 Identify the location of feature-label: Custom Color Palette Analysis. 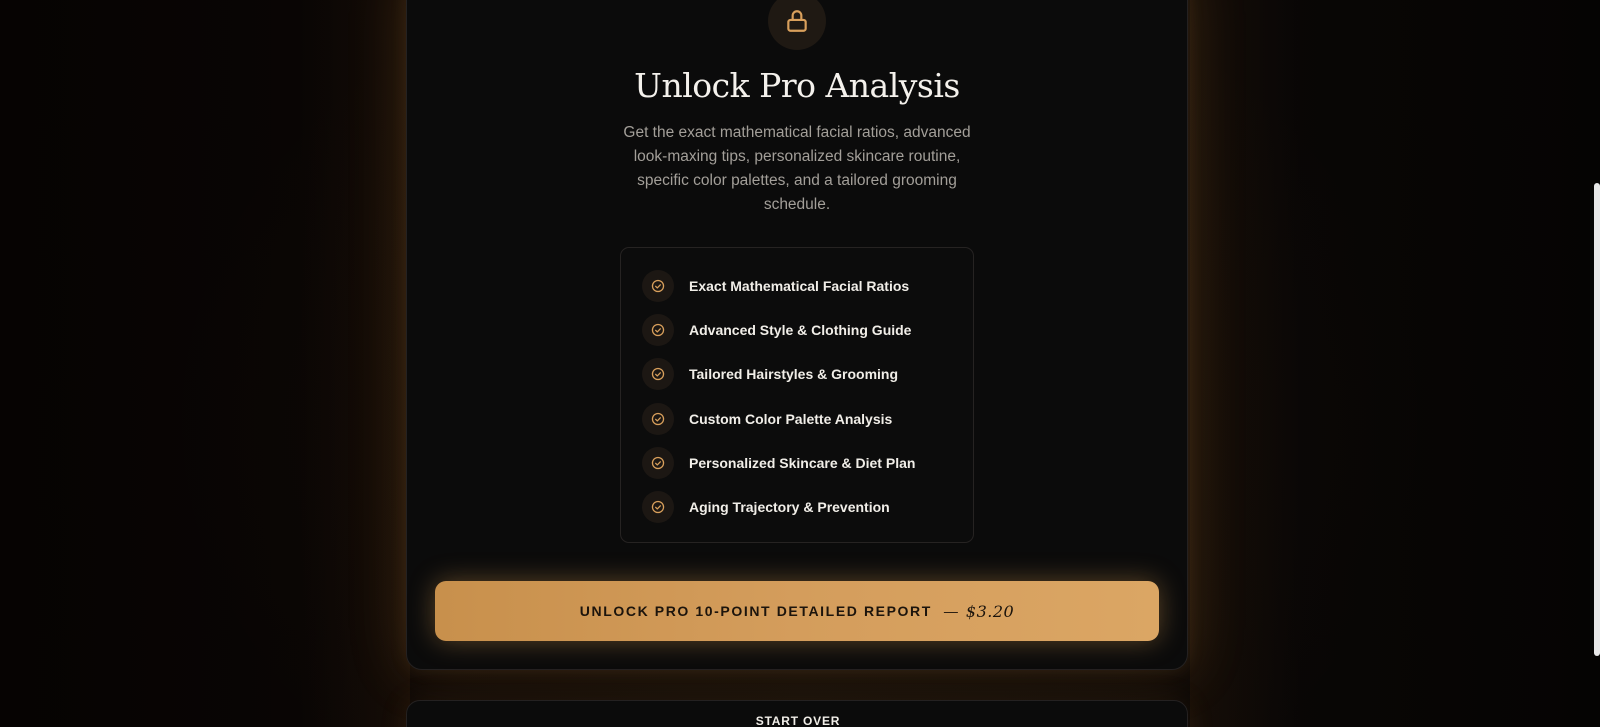
(791, 419).